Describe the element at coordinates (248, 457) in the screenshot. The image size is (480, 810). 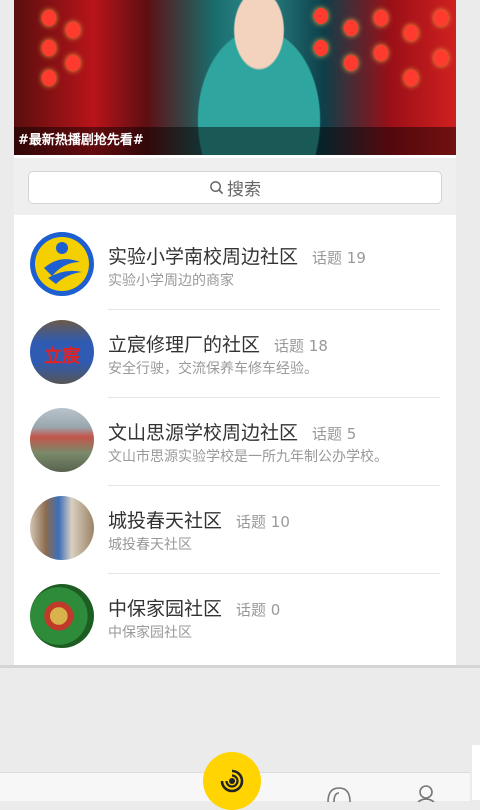
I see `community-description: 文山市思源实验学校是一所九年制公办学校。` at that location.